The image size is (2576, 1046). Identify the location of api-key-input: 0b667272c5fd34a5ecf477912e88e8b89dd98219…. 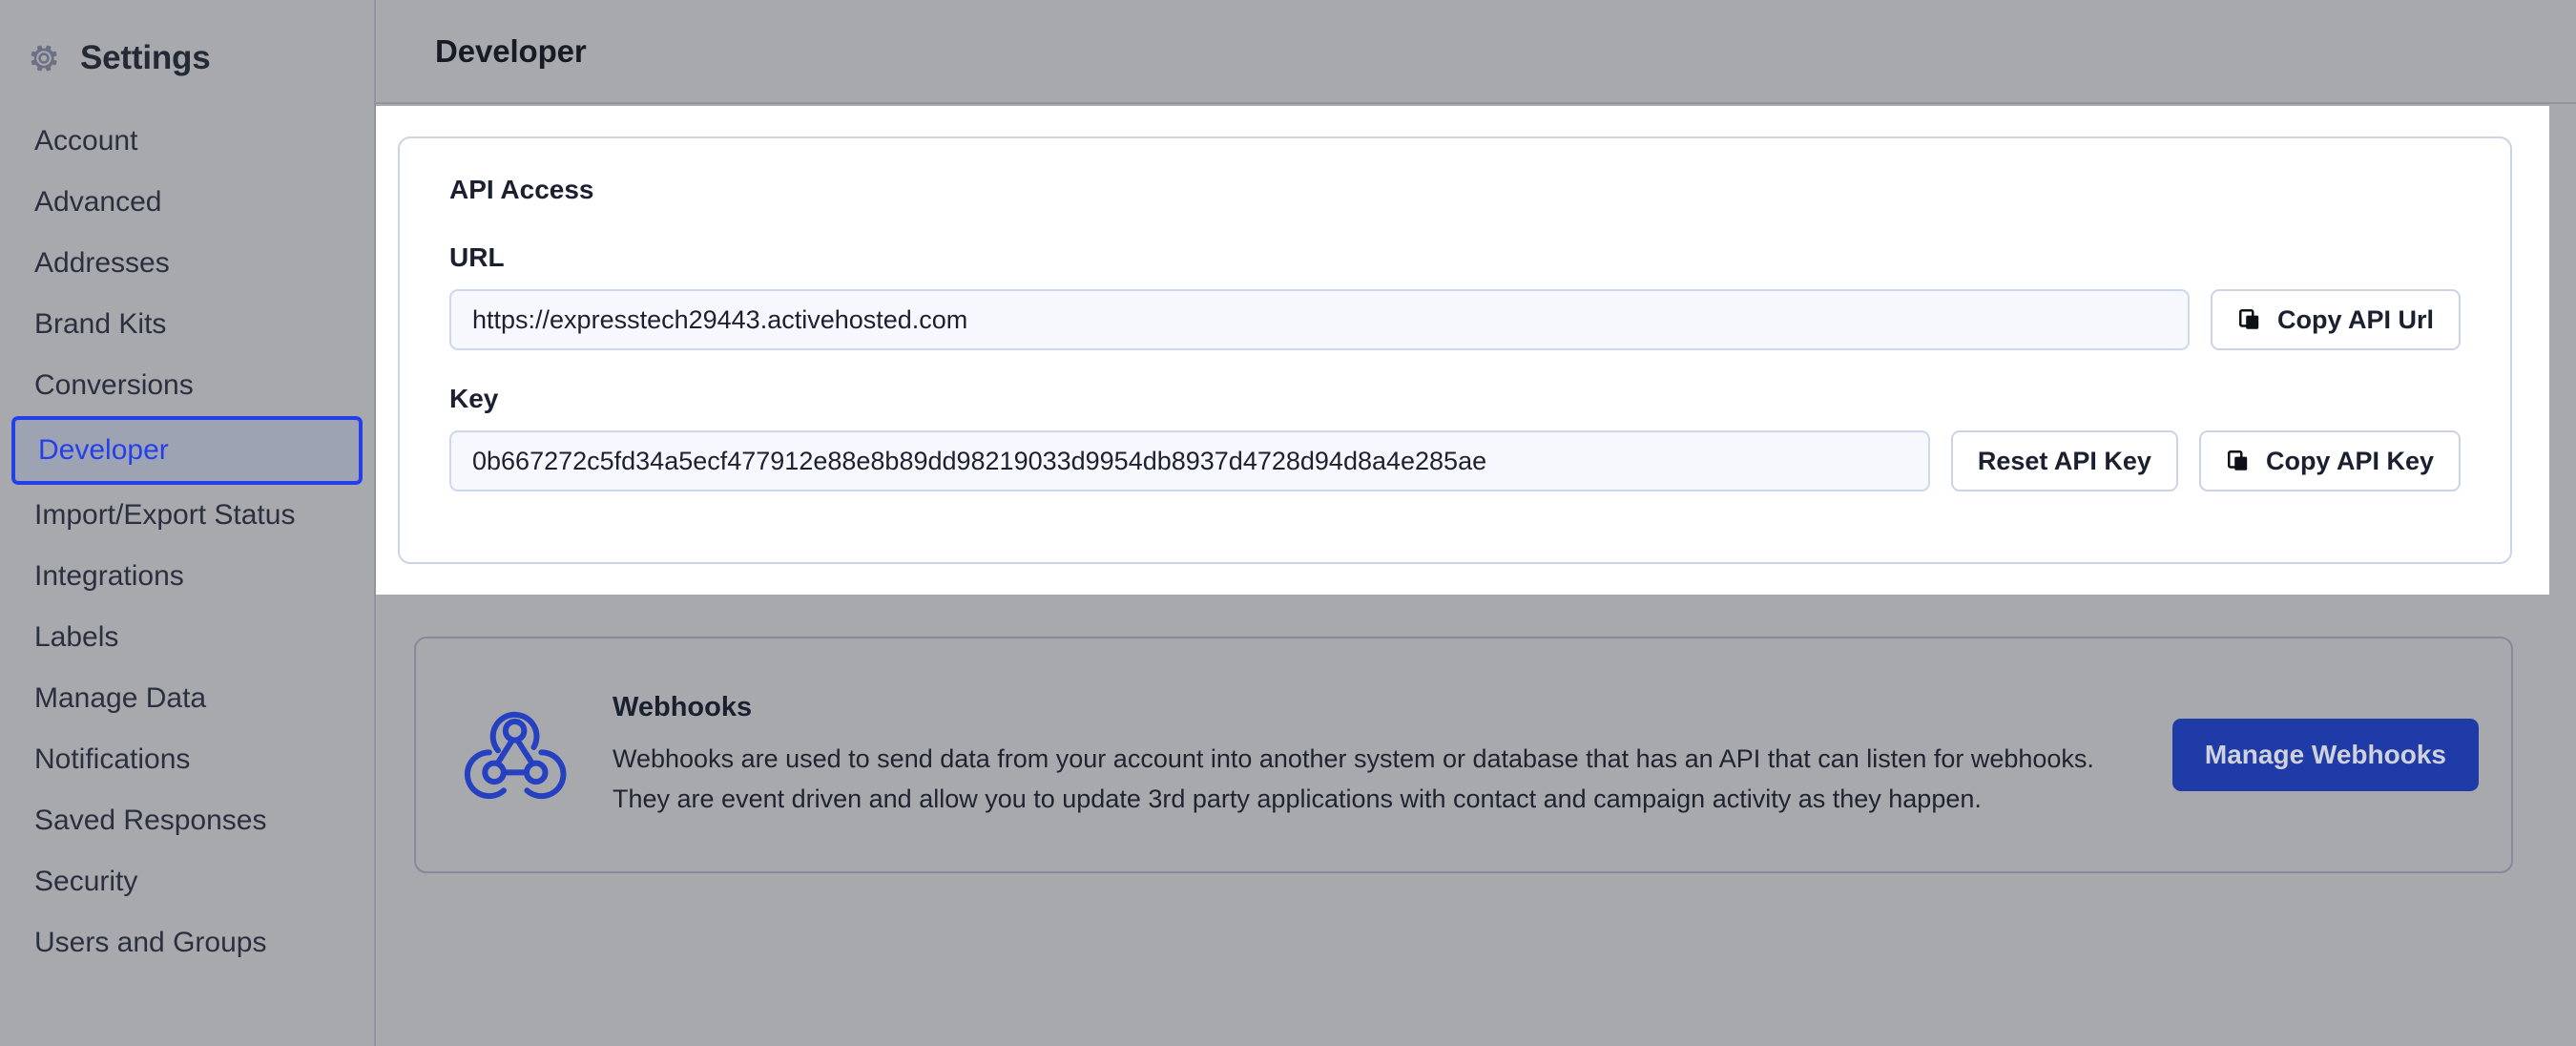
(1189, 461).